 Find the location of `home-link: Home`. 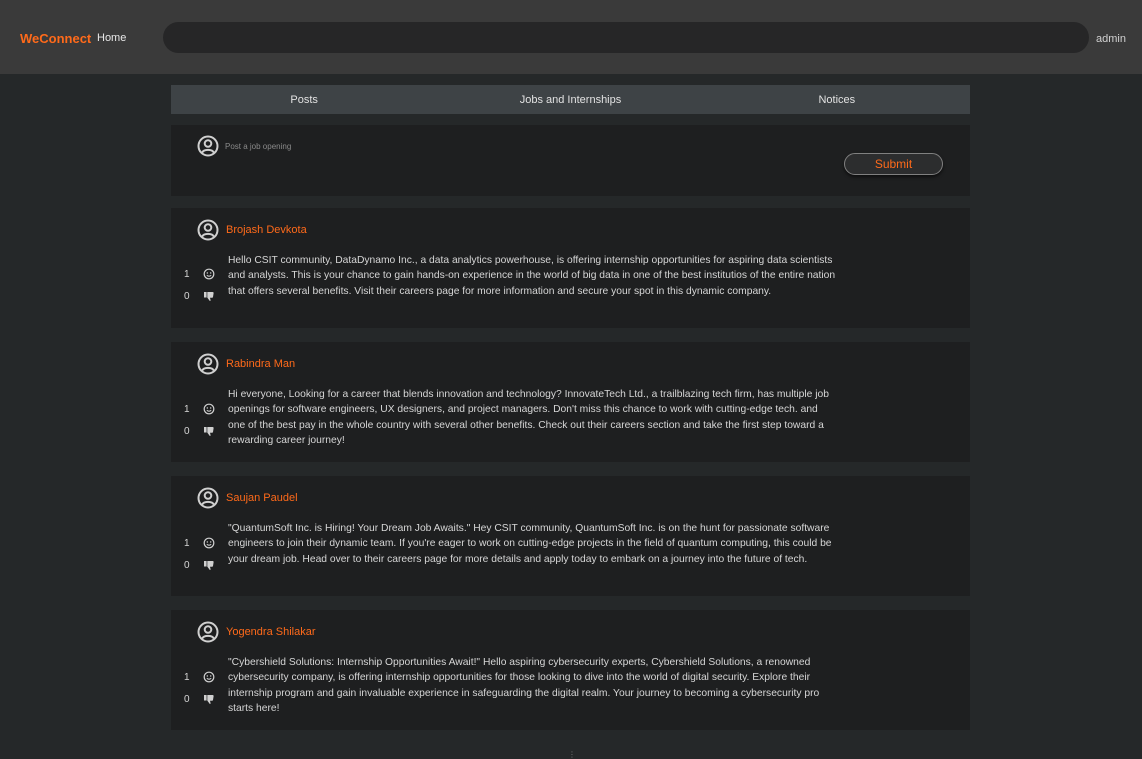

home-link: Home is located at coordinates (111, 38).